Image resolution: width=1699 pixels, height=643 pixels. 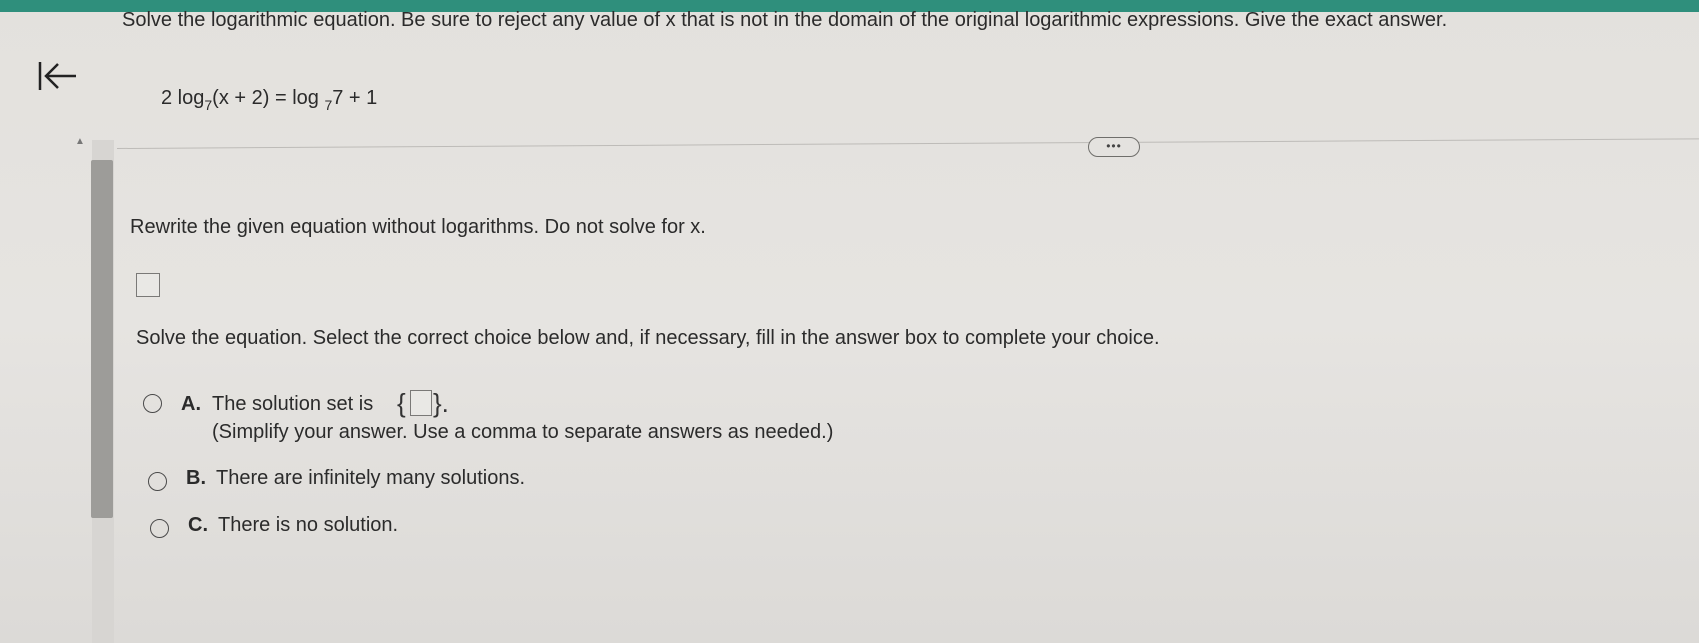 I want to click on equation-arg-1: (x + 2) = log, so click(x=265, y=98).